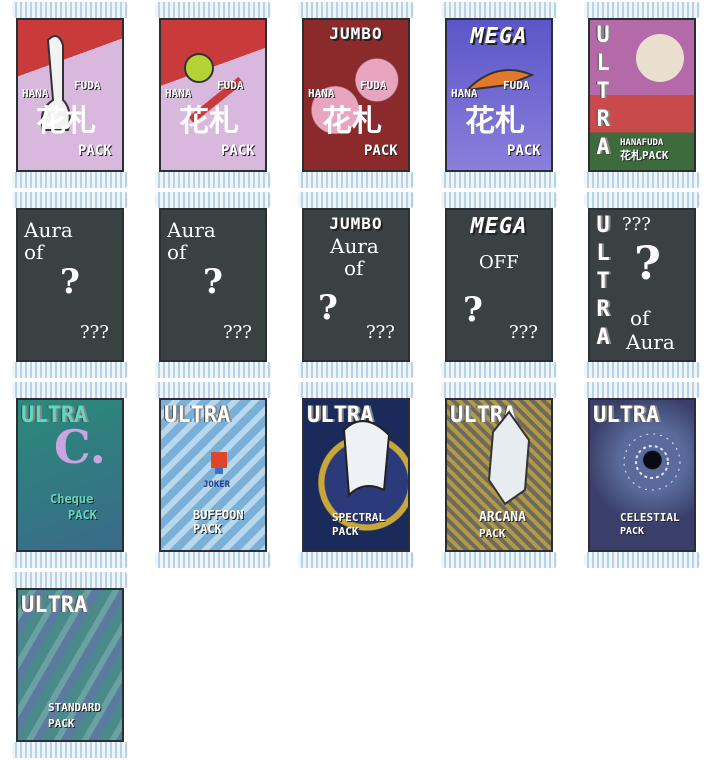  Describe the element at coordinates (213, 475) in the screenshot. I see `ultra-buffoon-pack: ULTRA JOKER BUFFOON PACK` at that location.